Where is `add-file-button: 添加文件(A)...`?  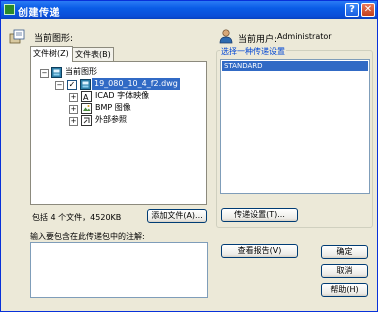
add-file-button: 添加文件(A)... is located at coordinates (177, 216).